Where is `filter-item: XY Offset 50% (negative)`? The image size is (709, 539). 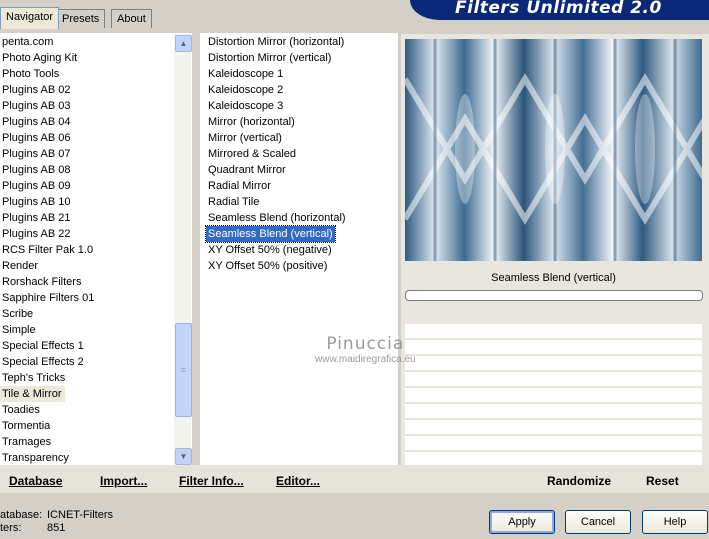 filter-item: XY Offset 50% (negative) is located at coordinates (302, 250).